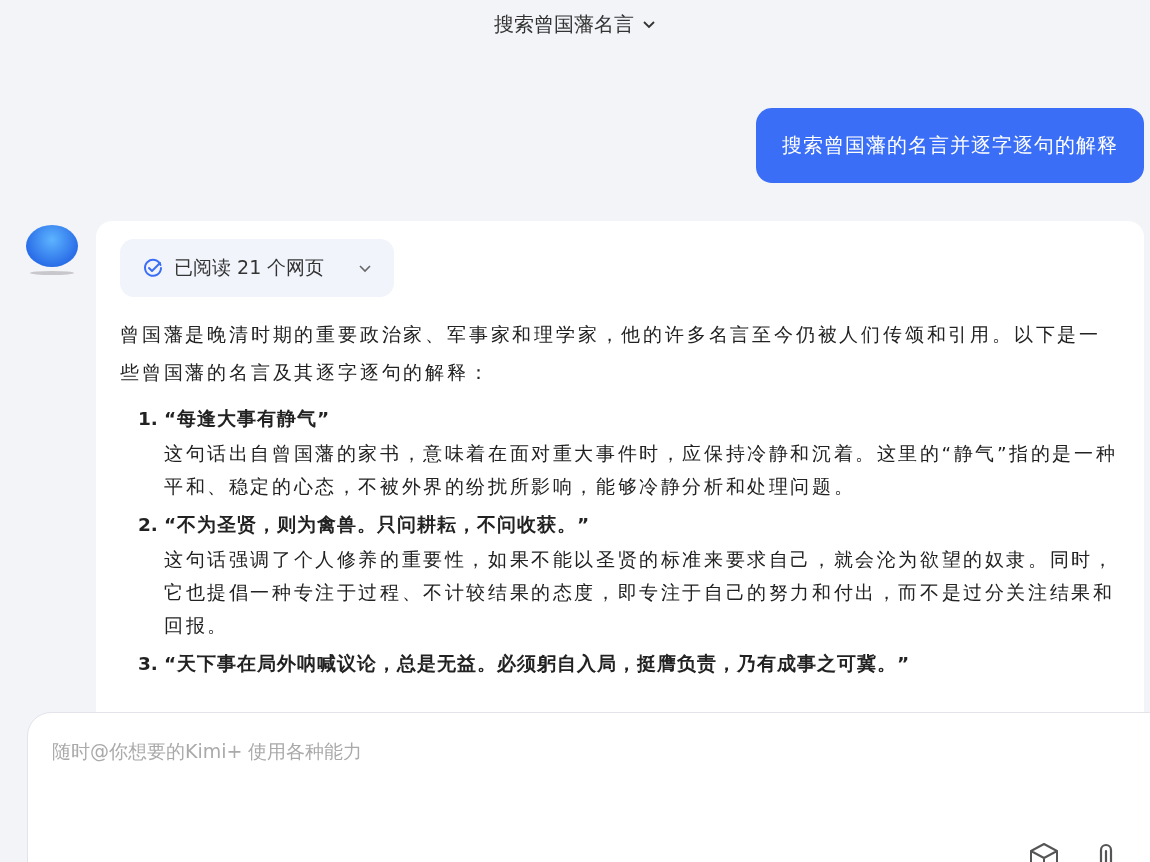 The height and width of the screenshot is (862, 1150). I want to click on quote-text: “天下事在局外呐喊议论，总是无益。必须躬自入局，挺膺负责，乃有成事之可冀。”, so click(537, 664).